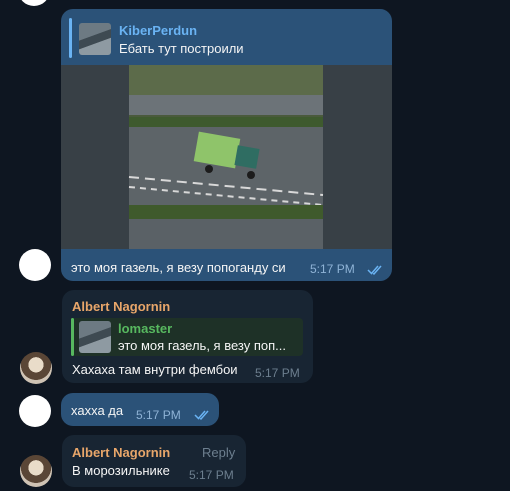 Image resolution: width=510 pixels, height=491 pixels. Describe the element at coordinates (181, 48) in the screenshot. I see `reply-text: Ебать тут построили` at that location.